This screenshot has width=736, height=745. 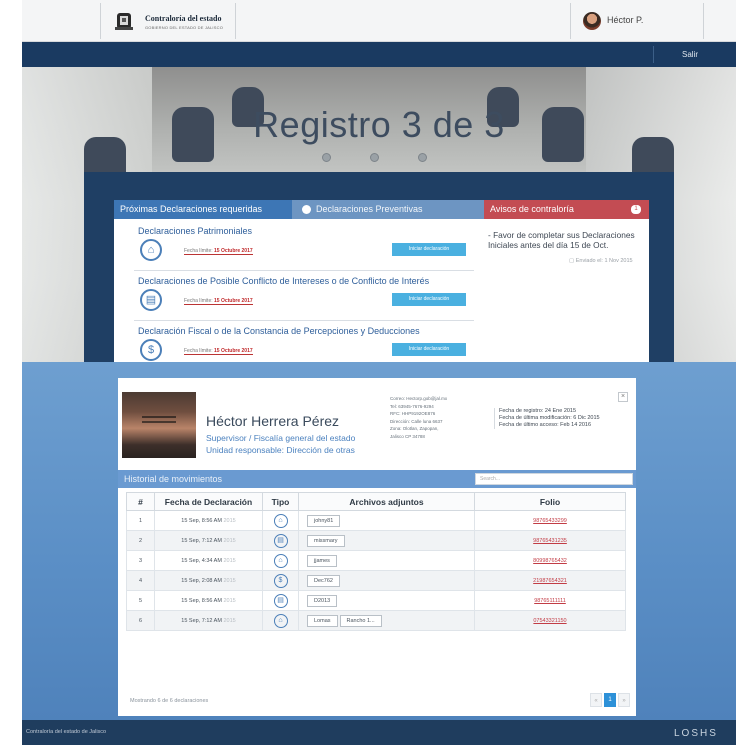 I want to click on deadline-date: 15 Octubre 2017, so click(x=233, y=301).